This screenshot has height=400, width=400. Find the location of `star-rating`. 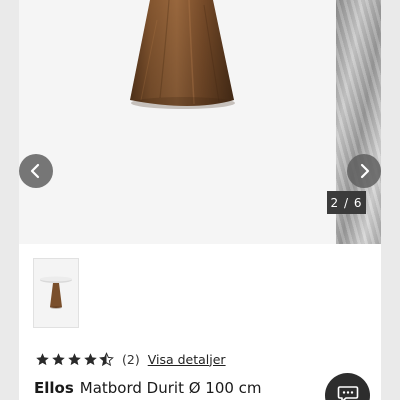

star-rating is located at coordinates (74, 359).